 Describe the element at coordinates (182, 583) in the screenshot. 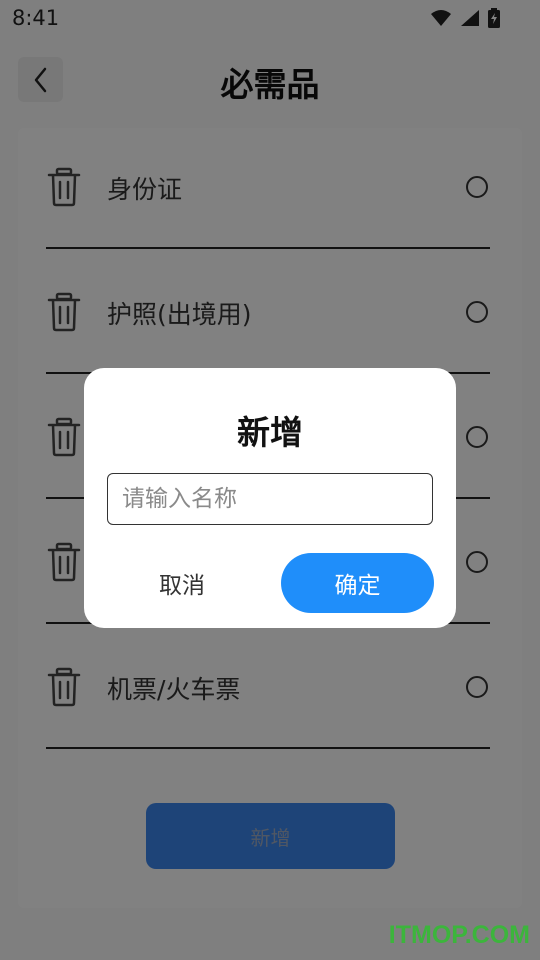

I see `cancel-button: 取消` at that location.